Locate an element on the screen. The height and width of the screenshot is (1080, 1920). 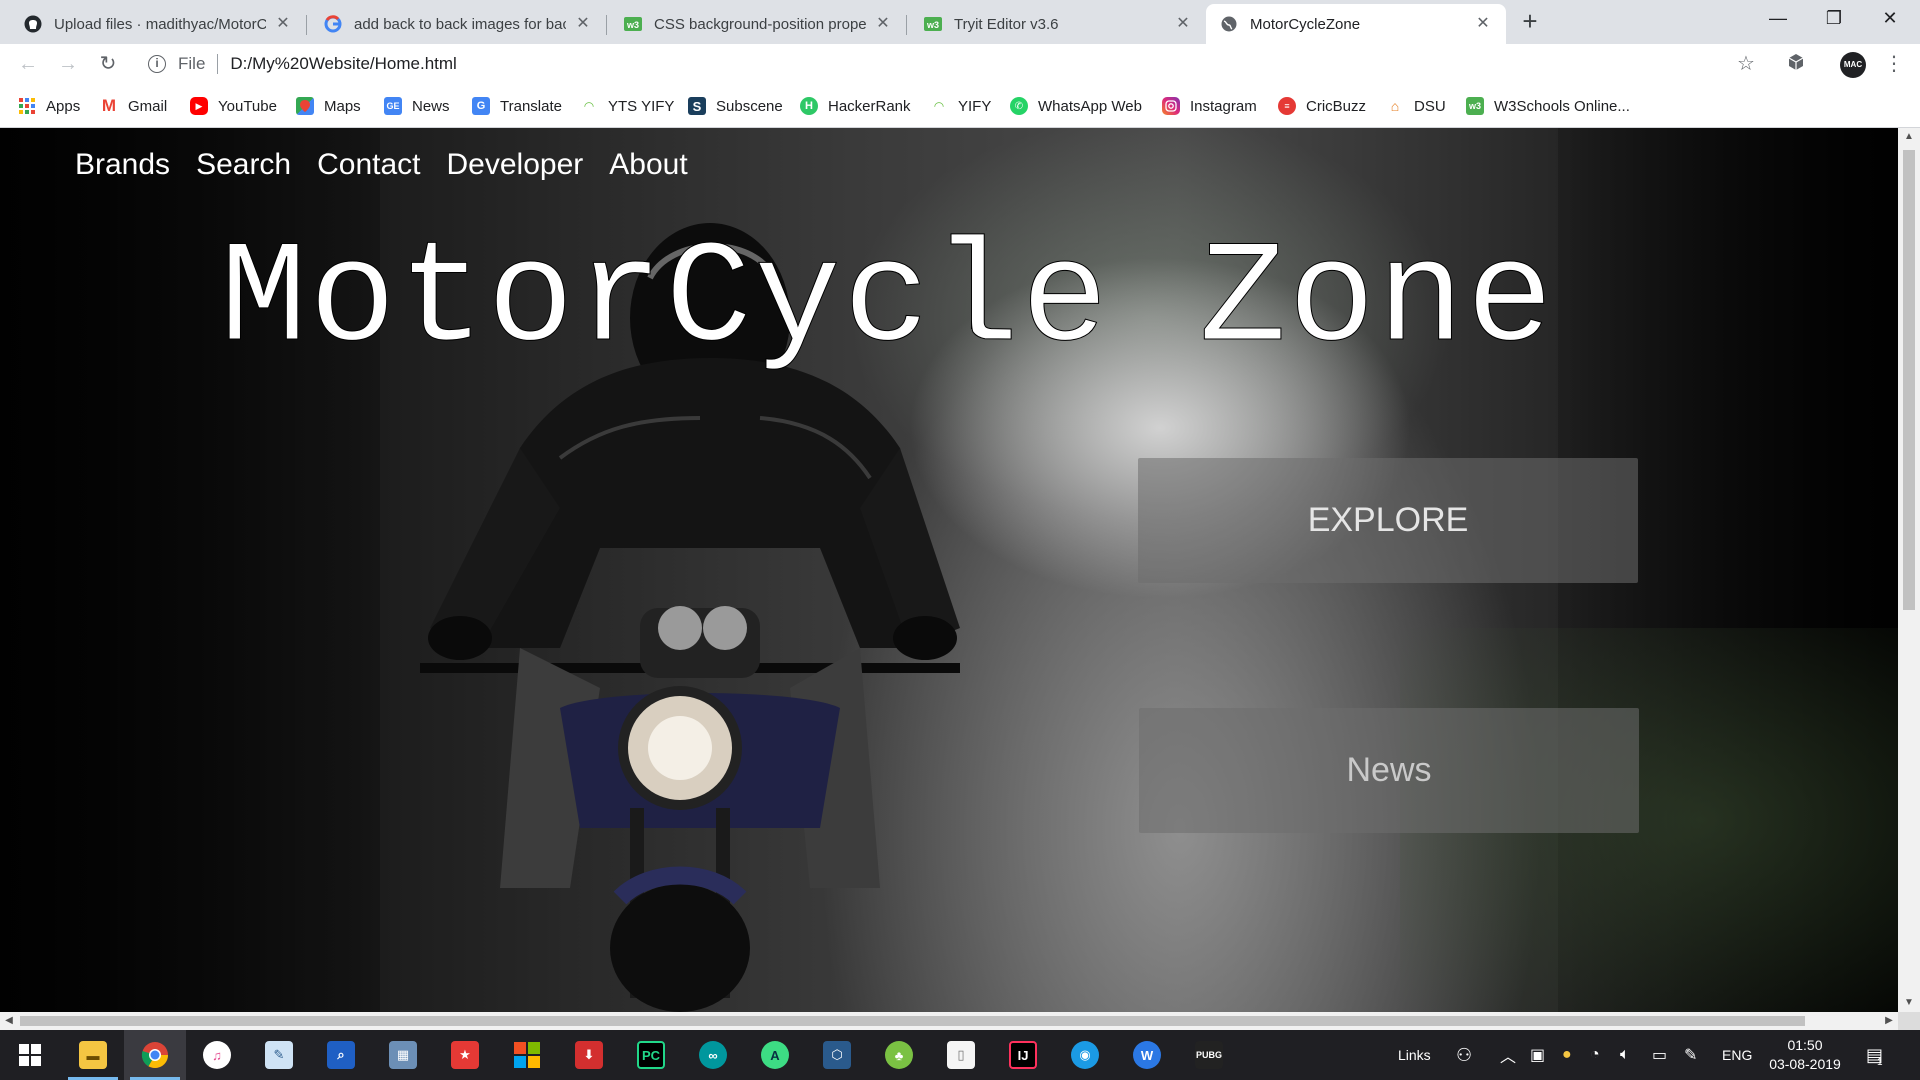
chevron-up-icon: ︿ is located at coordinates (1508, 1055).